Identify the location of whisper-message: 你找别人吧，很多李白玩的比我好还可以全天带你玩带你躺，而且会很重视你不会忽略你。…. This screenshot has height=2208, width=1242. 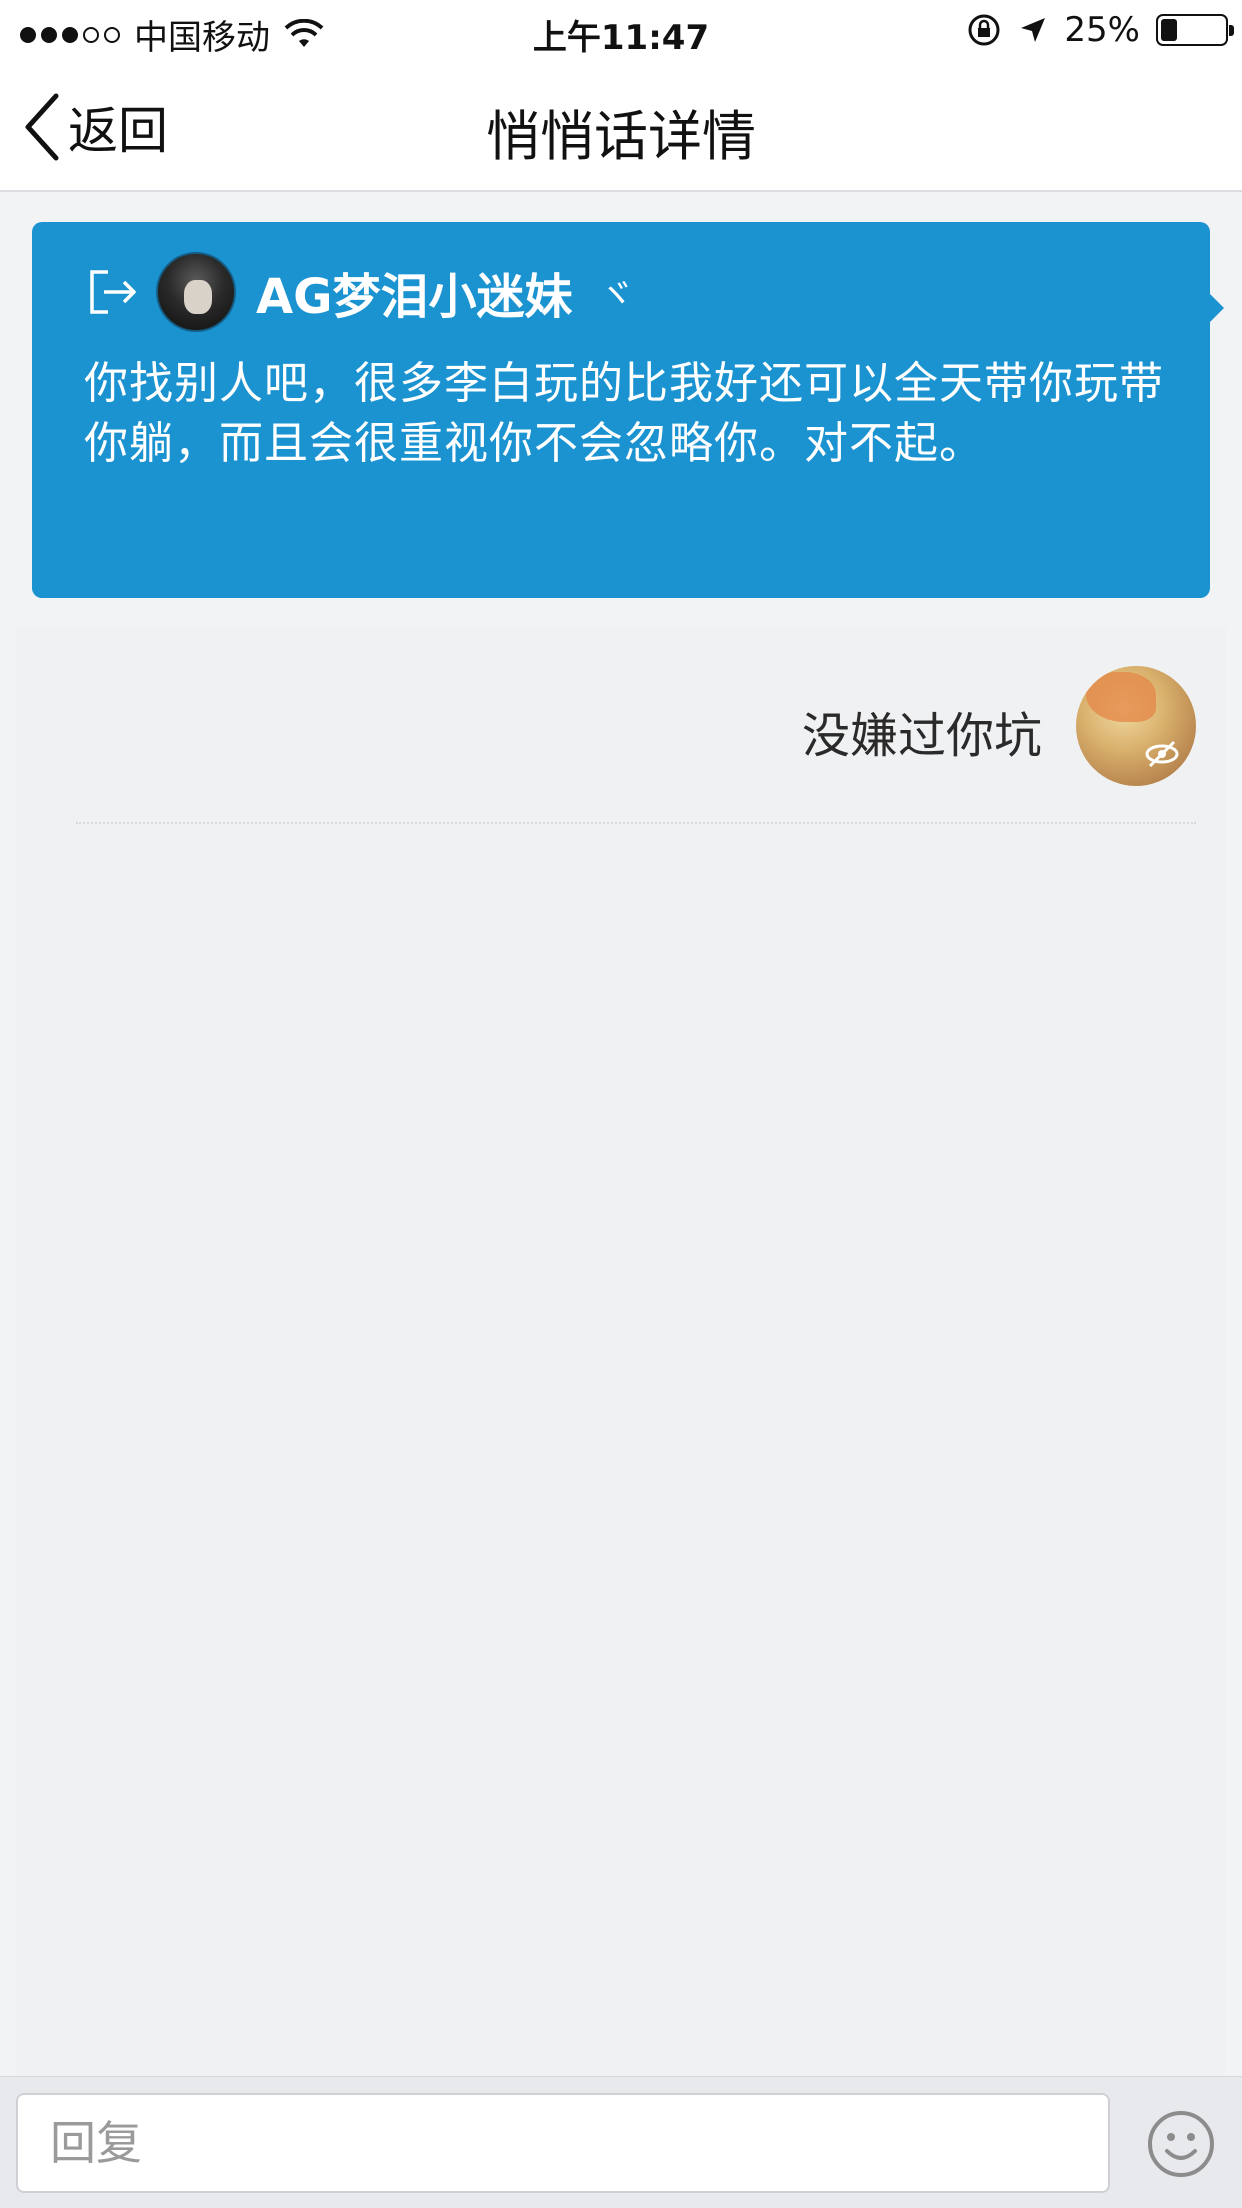
(624, 413).